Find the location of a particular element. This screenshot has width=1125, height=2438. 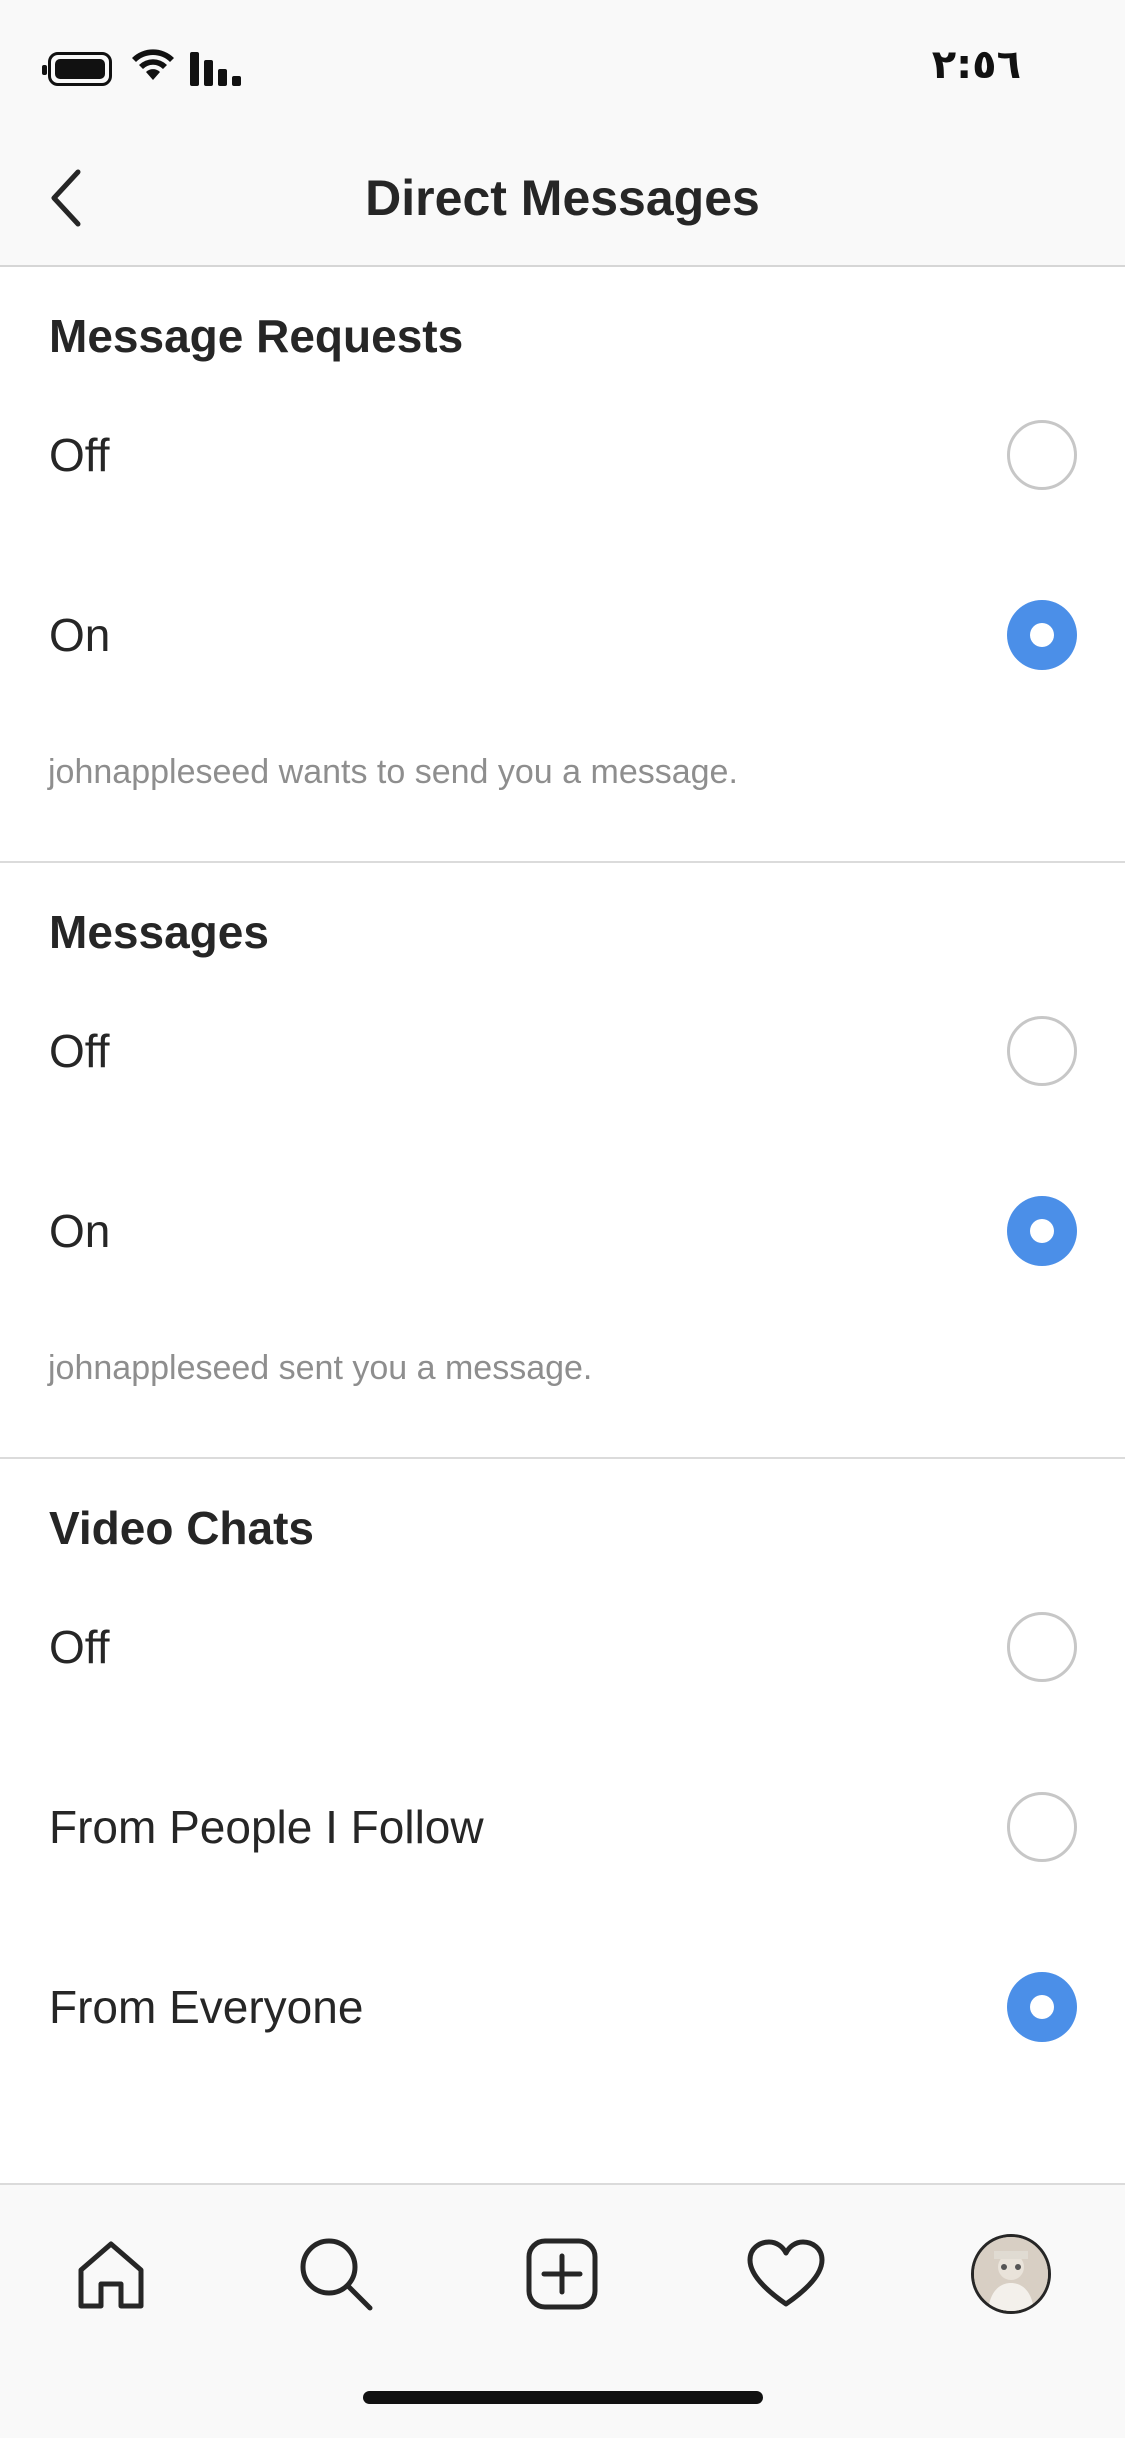

option-video-chats-everyone: From Everyone is located at coordinates (562, 2007).